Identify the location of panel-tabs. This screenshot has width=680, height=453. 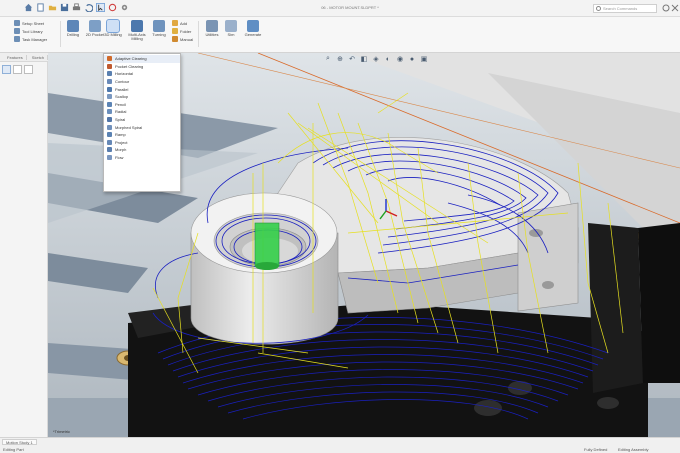
(23, 69).